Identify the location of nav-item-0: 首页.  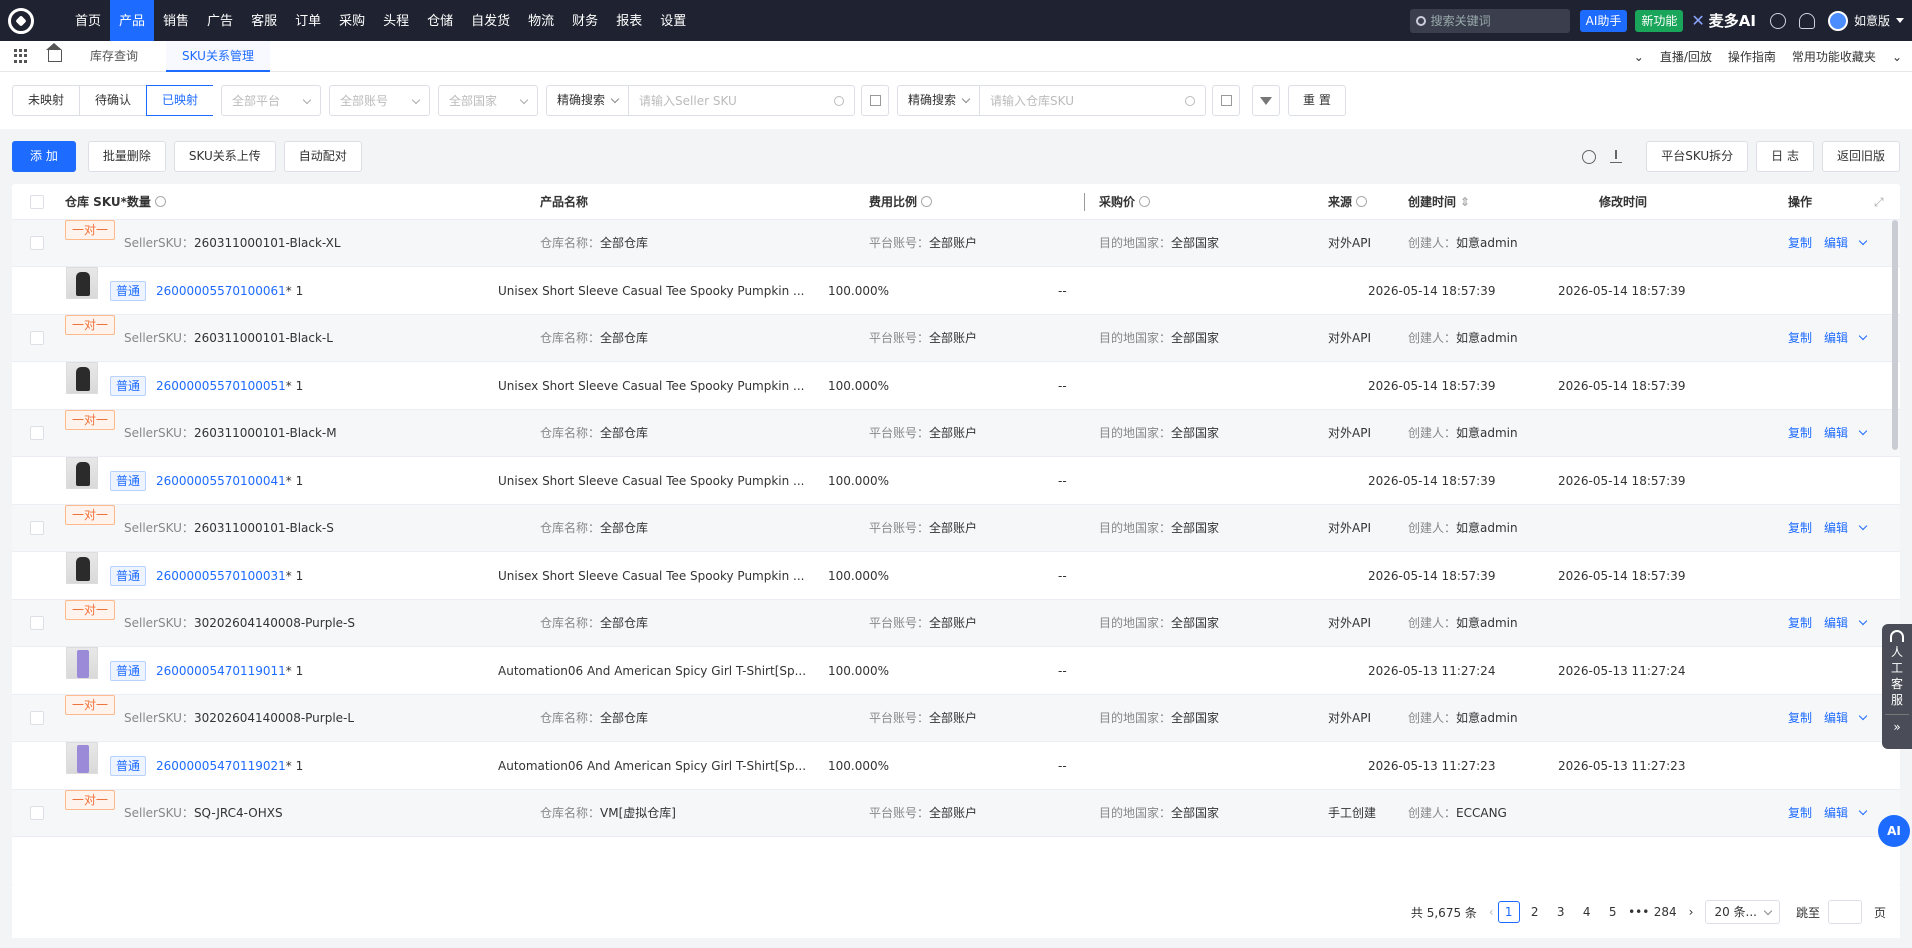
(88, 20).